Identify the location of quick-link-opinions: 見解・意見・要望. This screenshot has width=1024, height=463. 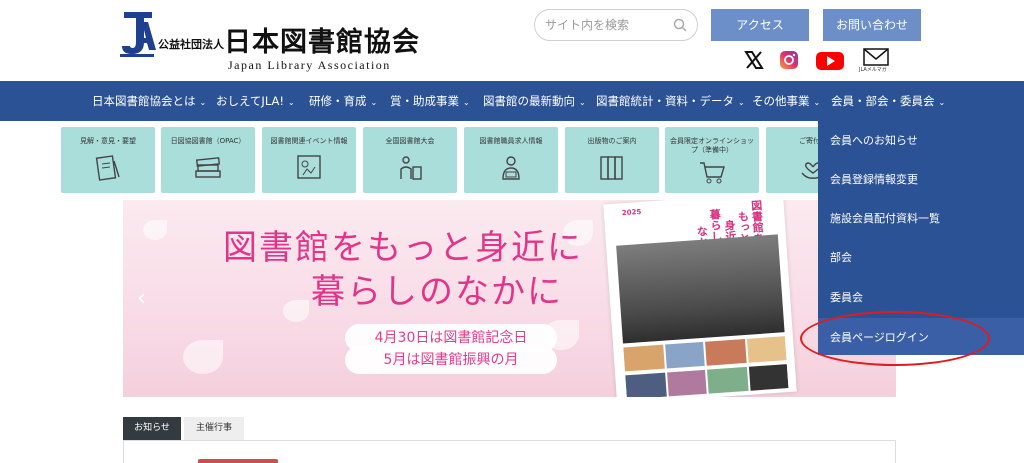
(108, 160).